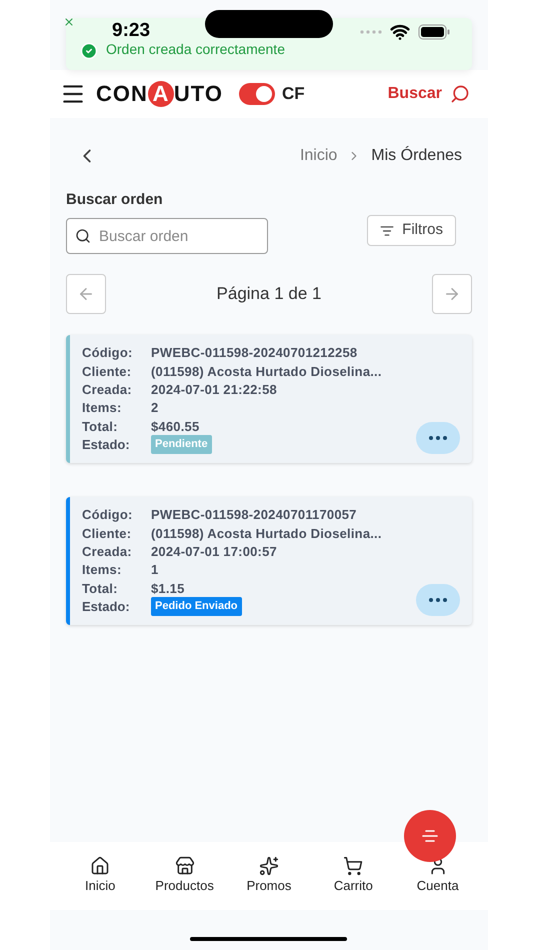 The image size is (534, 950). I want to click on field-value: PWEBC-011598-20240701170057, so click(254, 515).